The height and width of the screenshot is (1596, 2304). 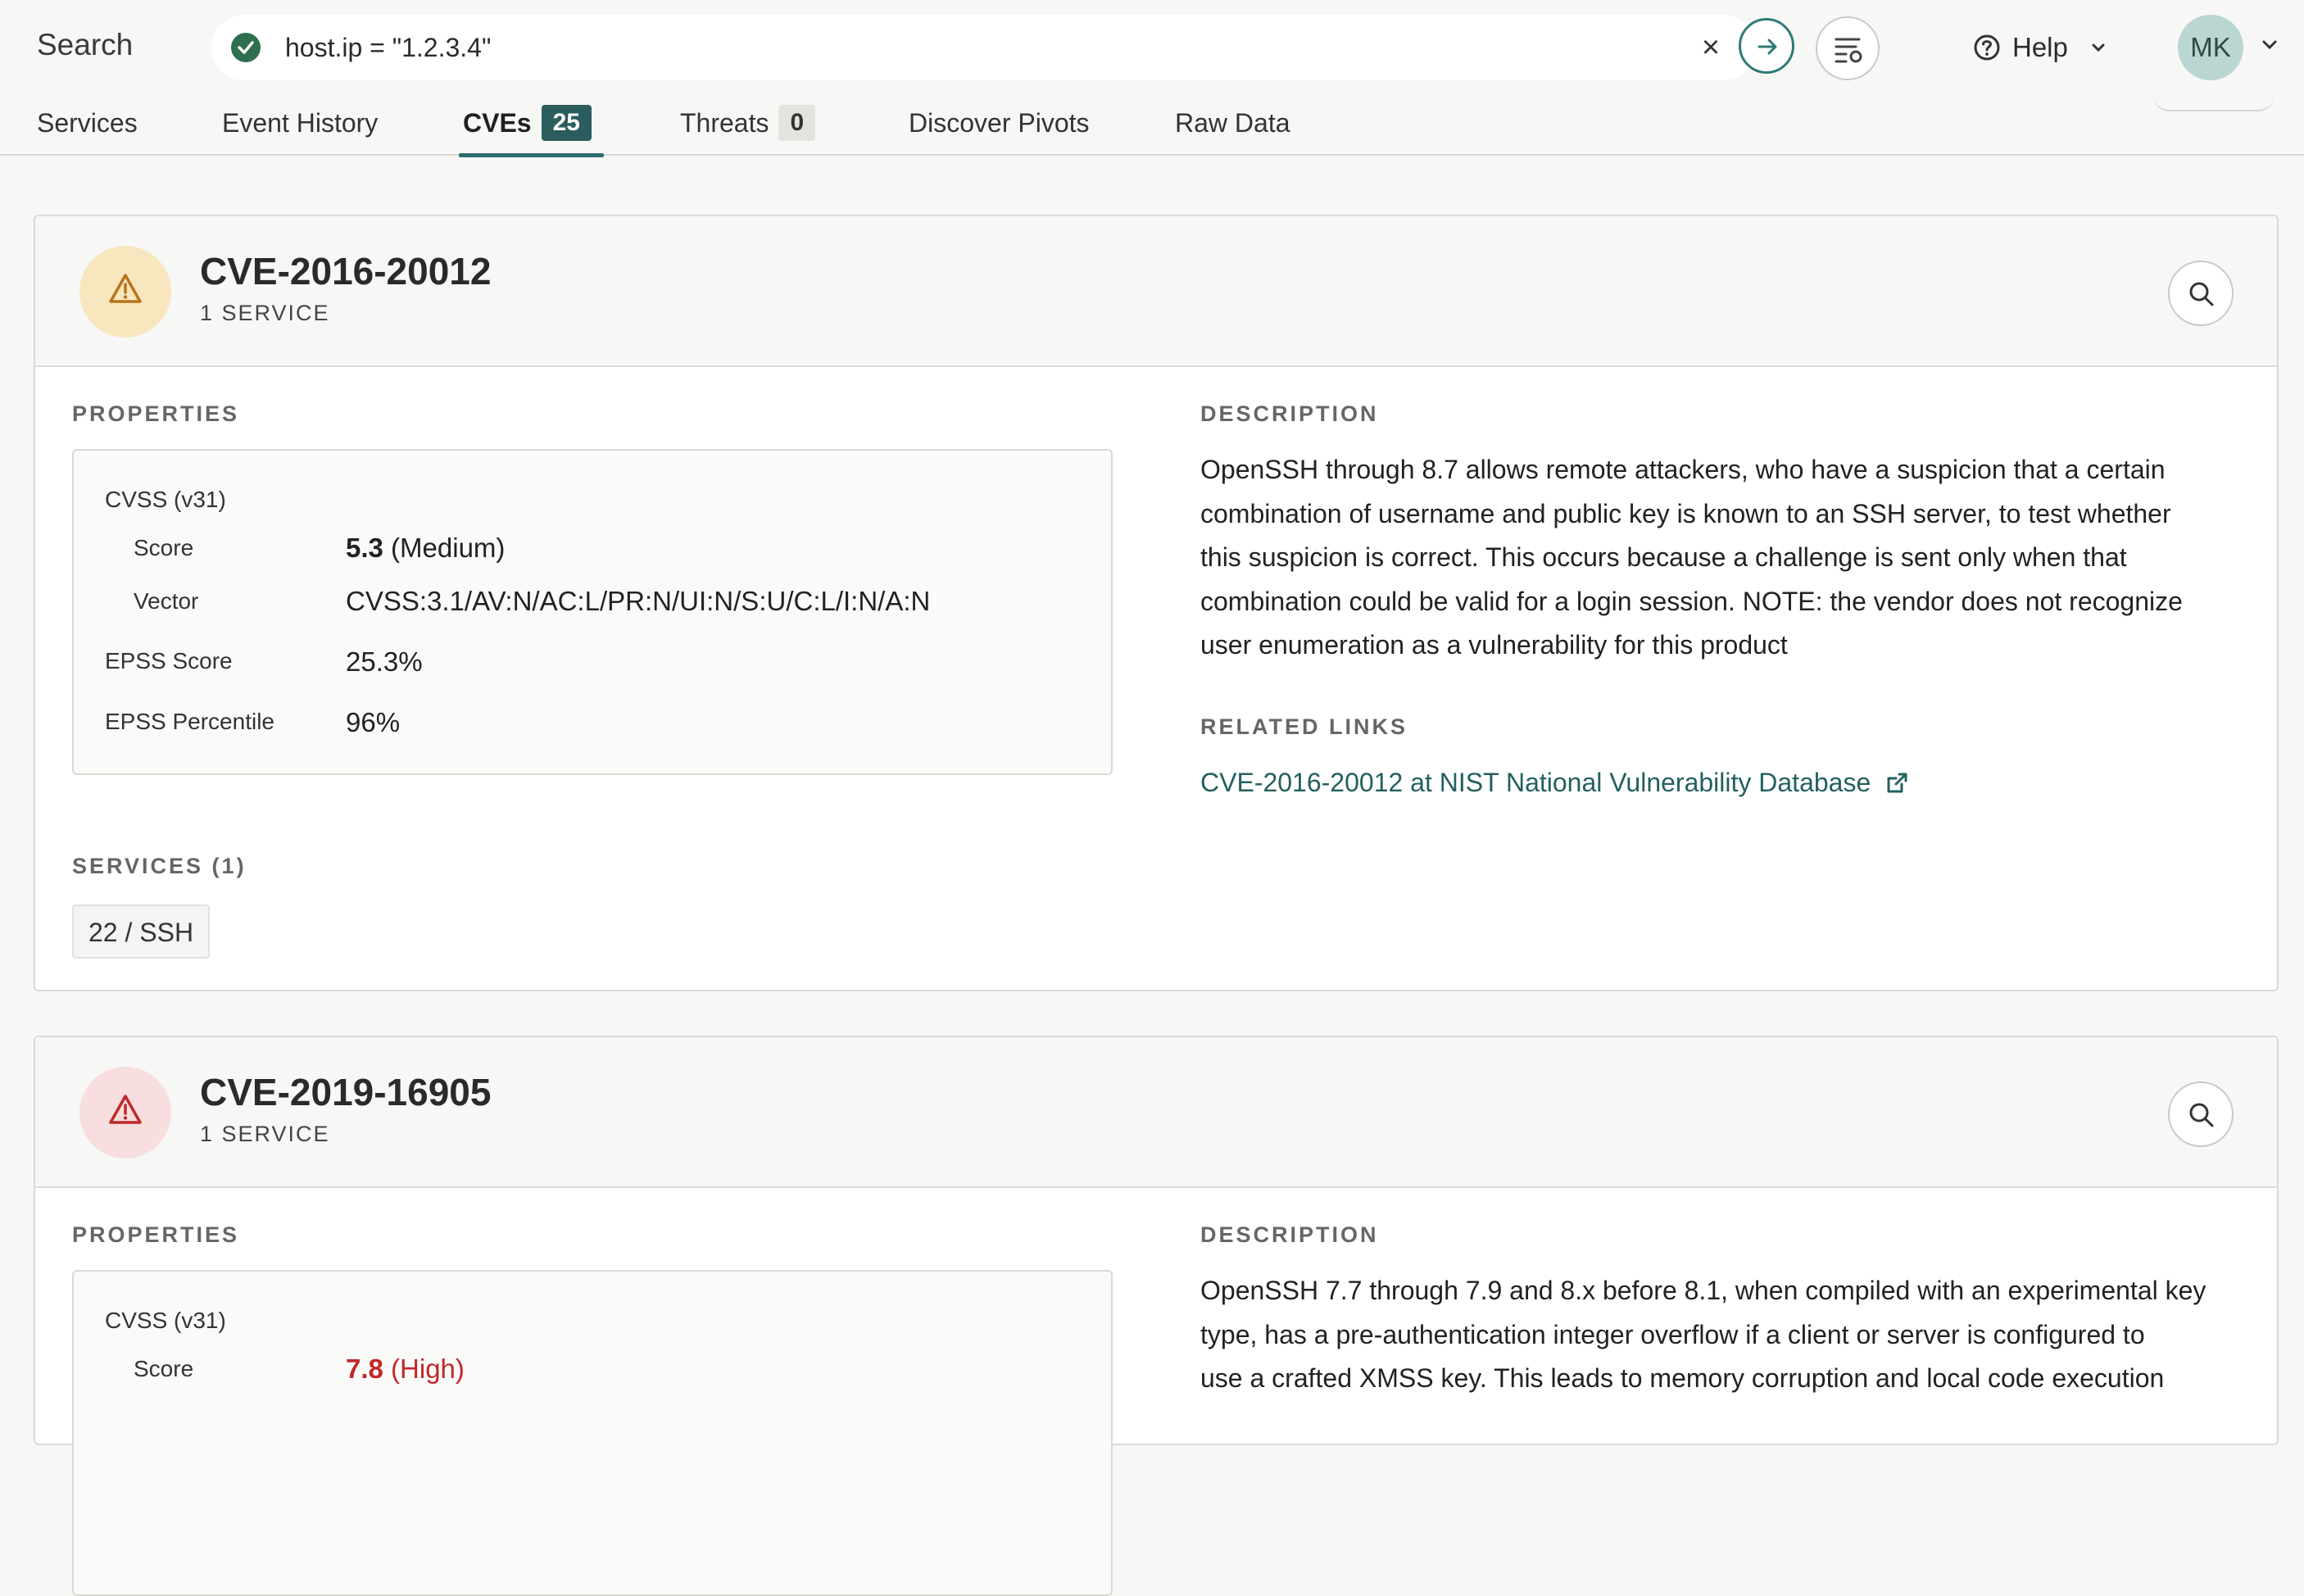 What do you see at coordinates (346, 1092) in the screenshot?
I see `cve-id: CVE-2019-16905` at bounding box center [346, 1092].